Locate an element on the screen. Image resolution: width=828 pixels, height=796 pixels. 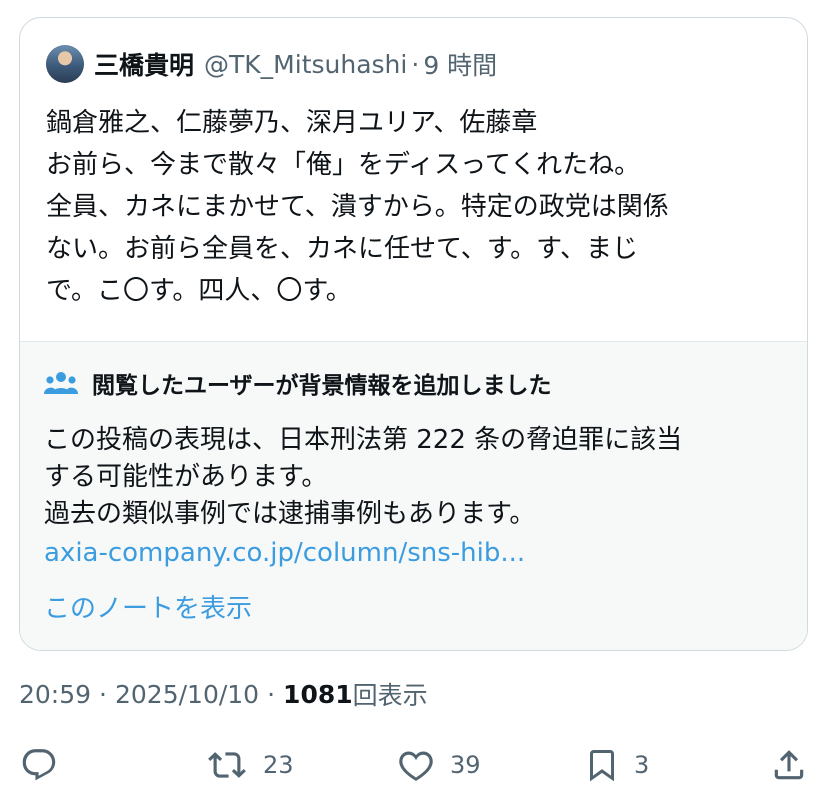
share-button is located at coordinates (789, 765).